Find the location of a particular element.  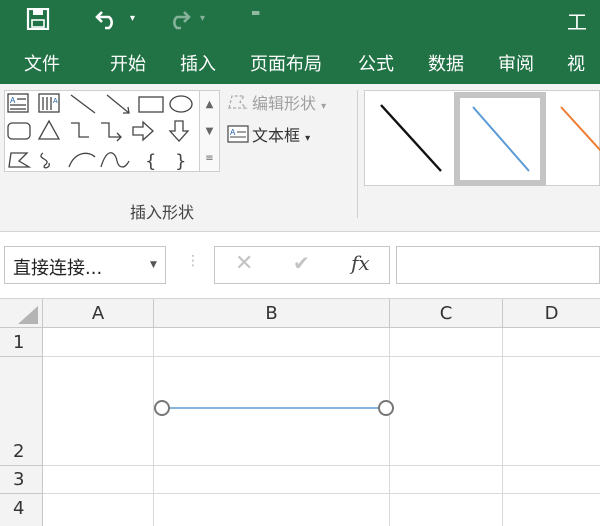

window-title: 工 is located at coordinates (577, 22).